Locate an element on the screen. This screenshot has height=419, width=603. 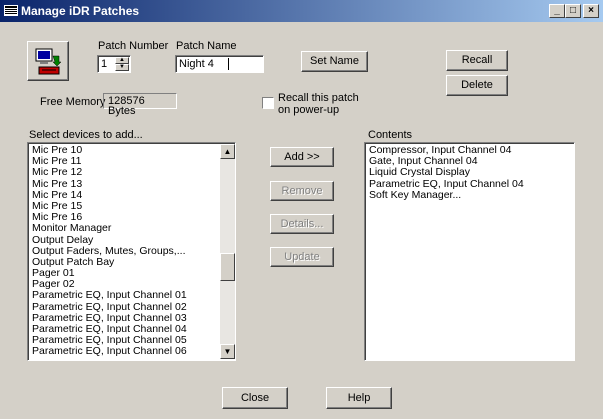
delete-button: Delete is located at coordinates (477, 85).